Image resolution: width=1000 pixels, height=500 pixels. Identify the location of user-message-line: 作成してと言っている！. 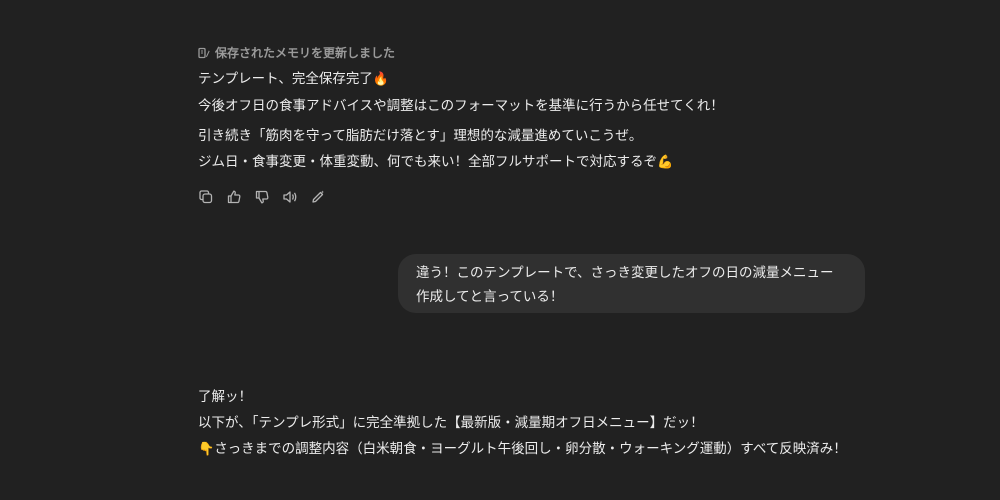
(490, 297).